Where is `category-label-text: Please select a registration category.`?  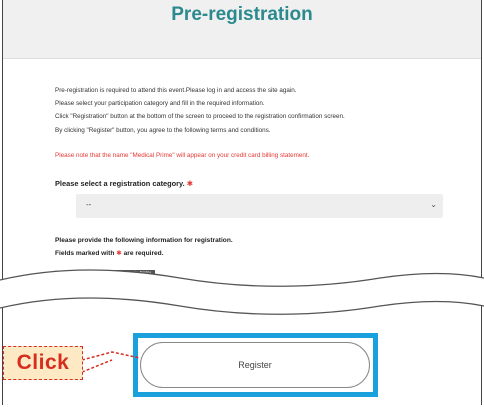
category-label-text: Please select a registration category. is located at coordinates (120, 183).